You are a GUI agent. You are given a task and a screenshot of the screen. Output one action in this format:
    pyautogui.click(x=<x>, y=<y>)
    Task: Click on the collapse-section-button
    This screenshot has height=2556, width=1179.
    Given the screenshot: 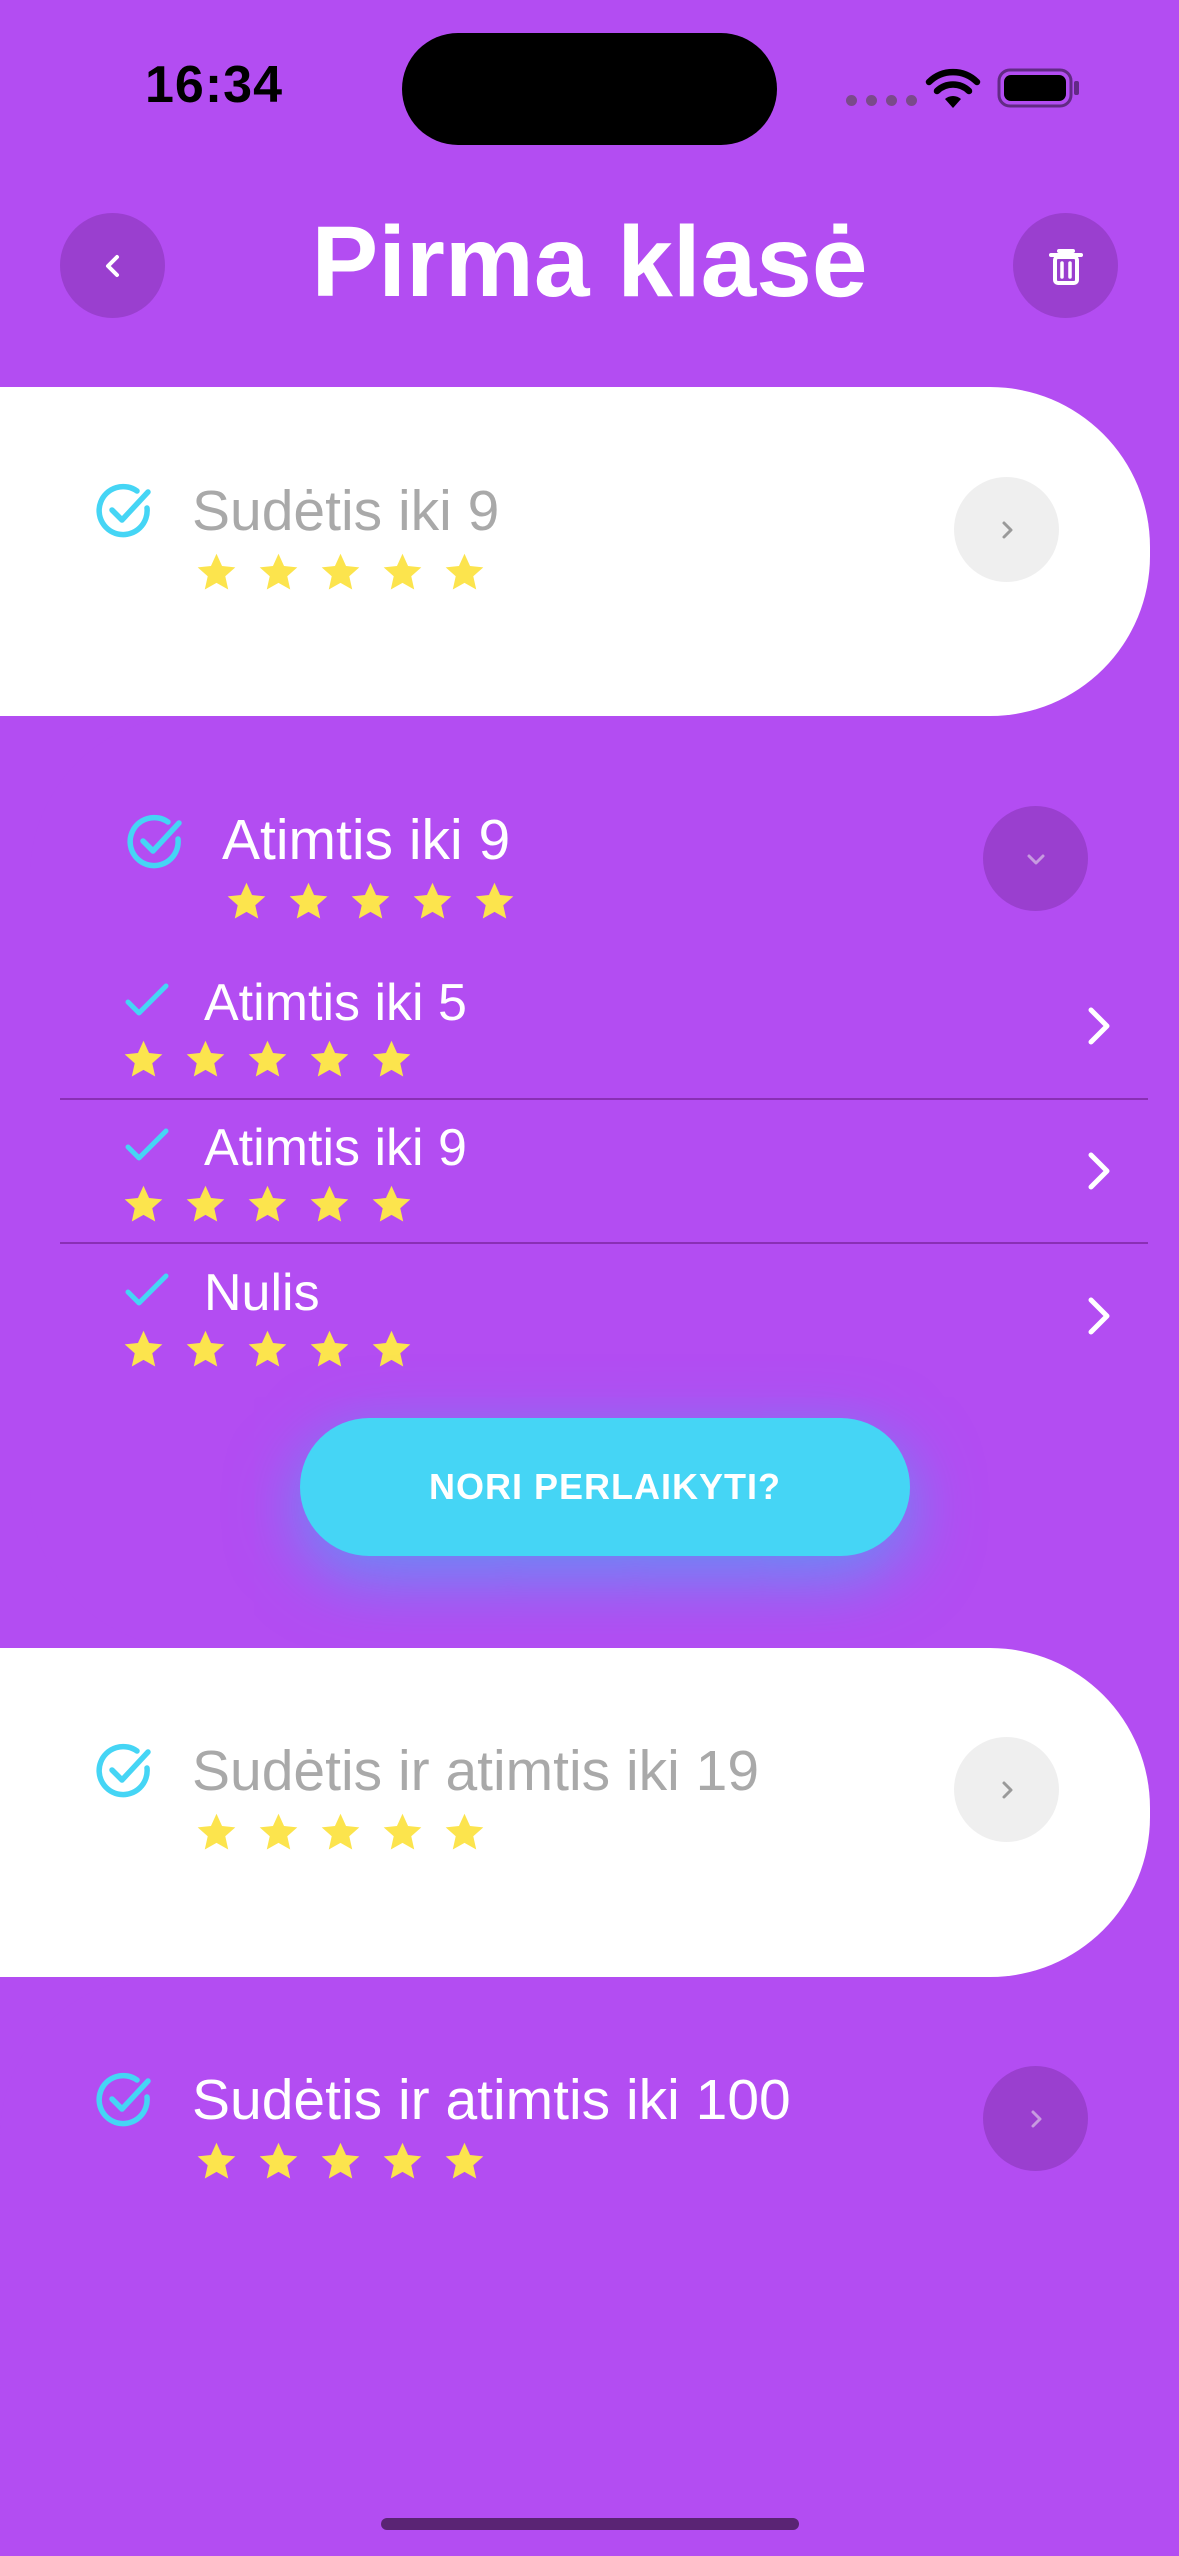 What is the action you would take?
    pyautogui.click(x=1035, y=858)
    